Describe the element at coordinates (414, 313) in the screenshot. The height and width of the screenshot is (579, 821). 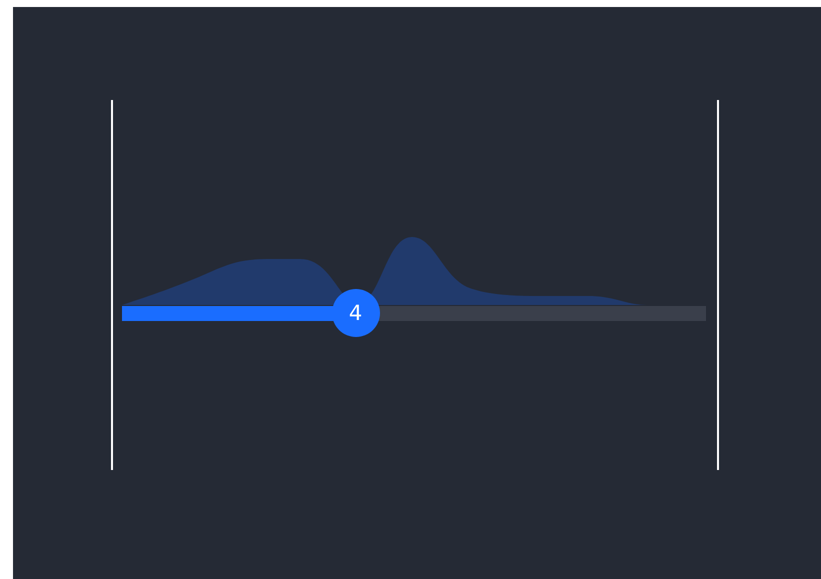
I see `slider: 4` at that location.